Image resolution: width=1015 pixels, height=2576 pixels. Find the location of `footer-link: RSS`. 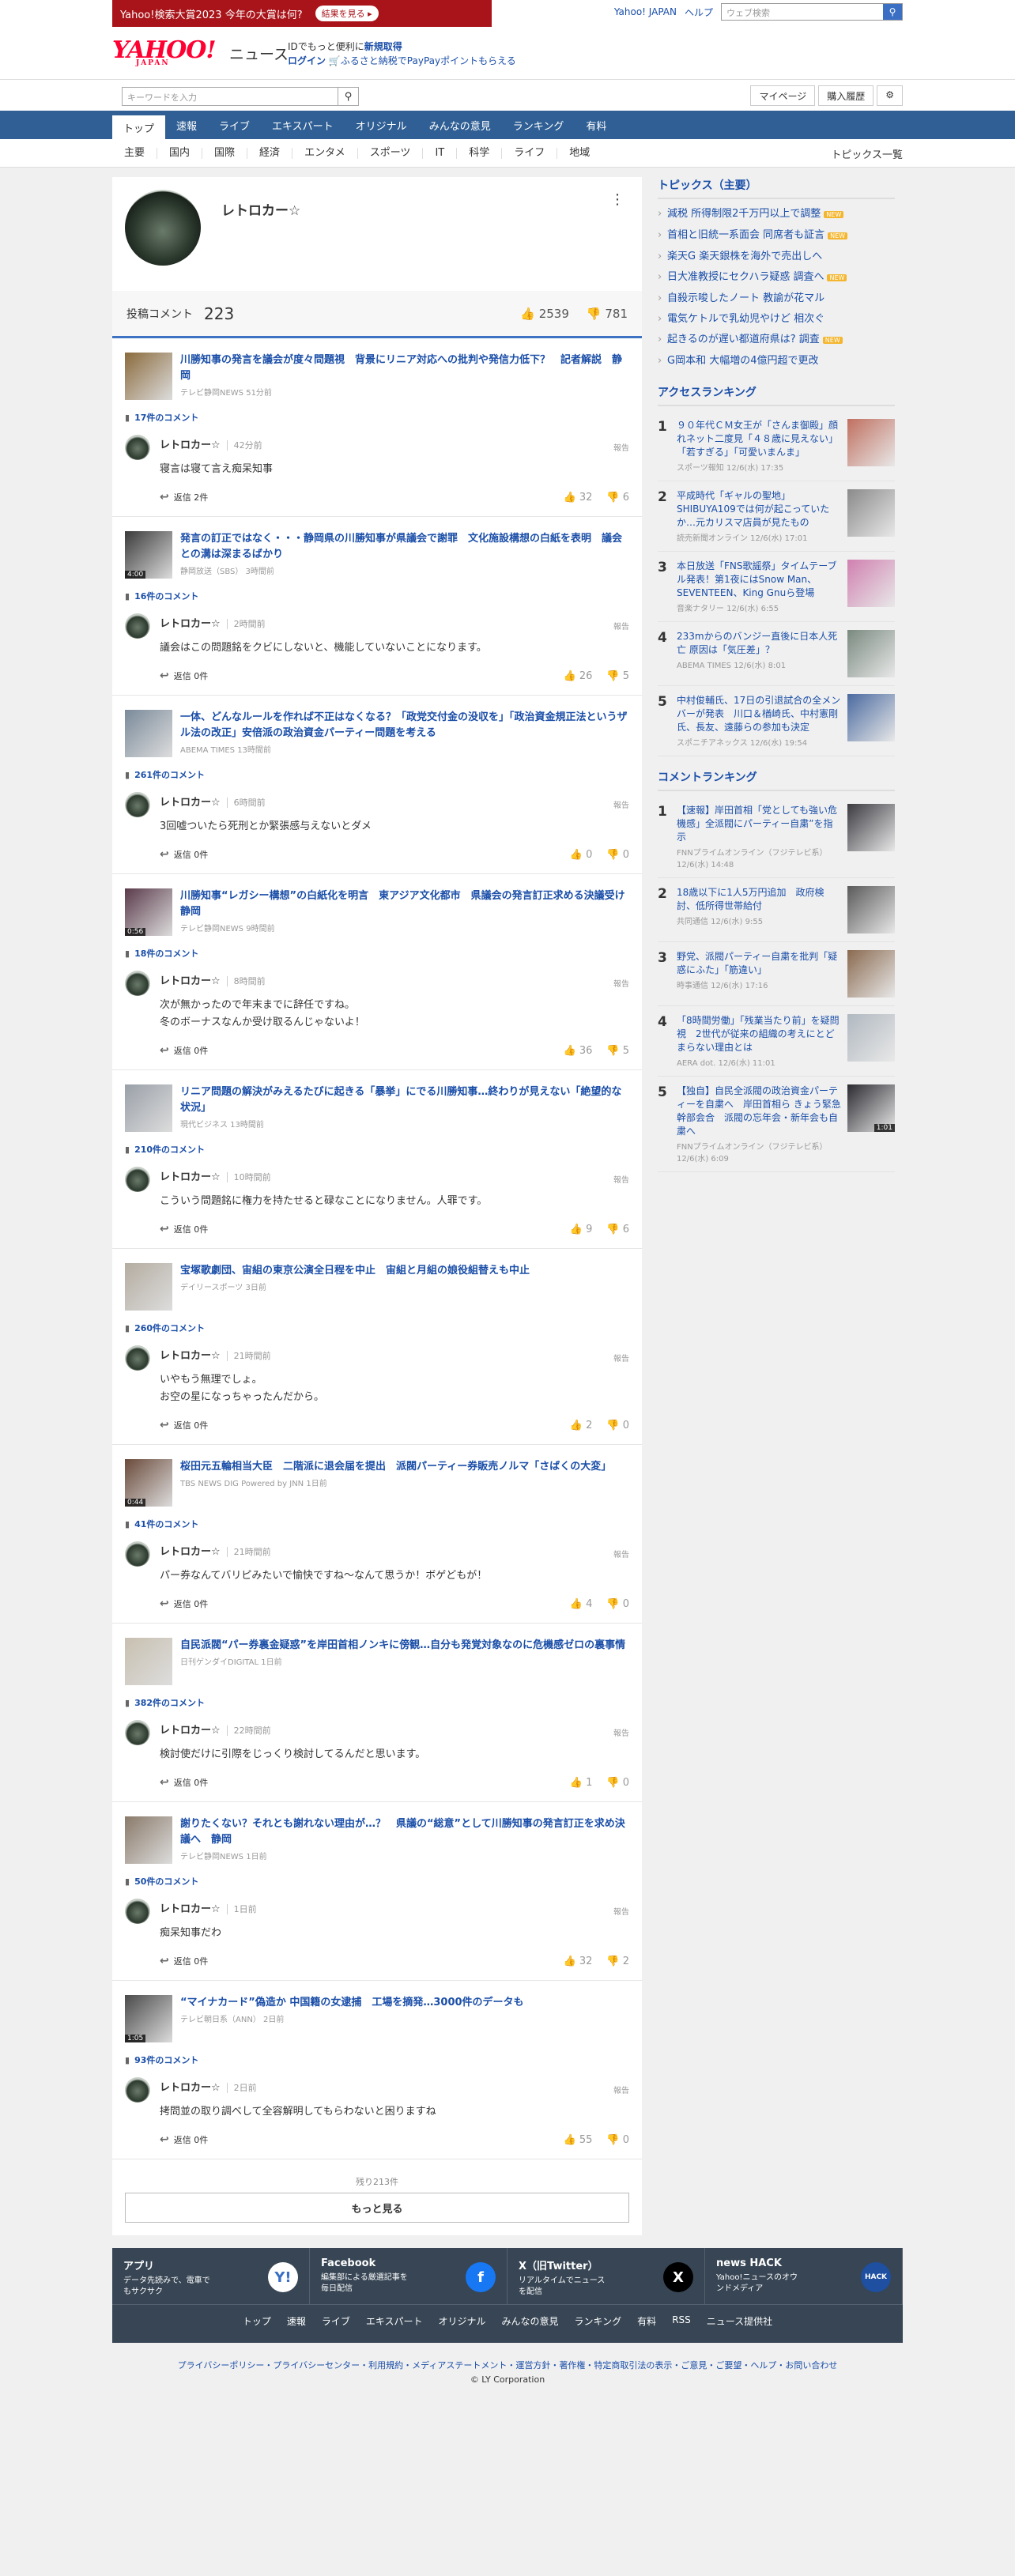

footer-link: RSS is located at coordinates (681, 2321).